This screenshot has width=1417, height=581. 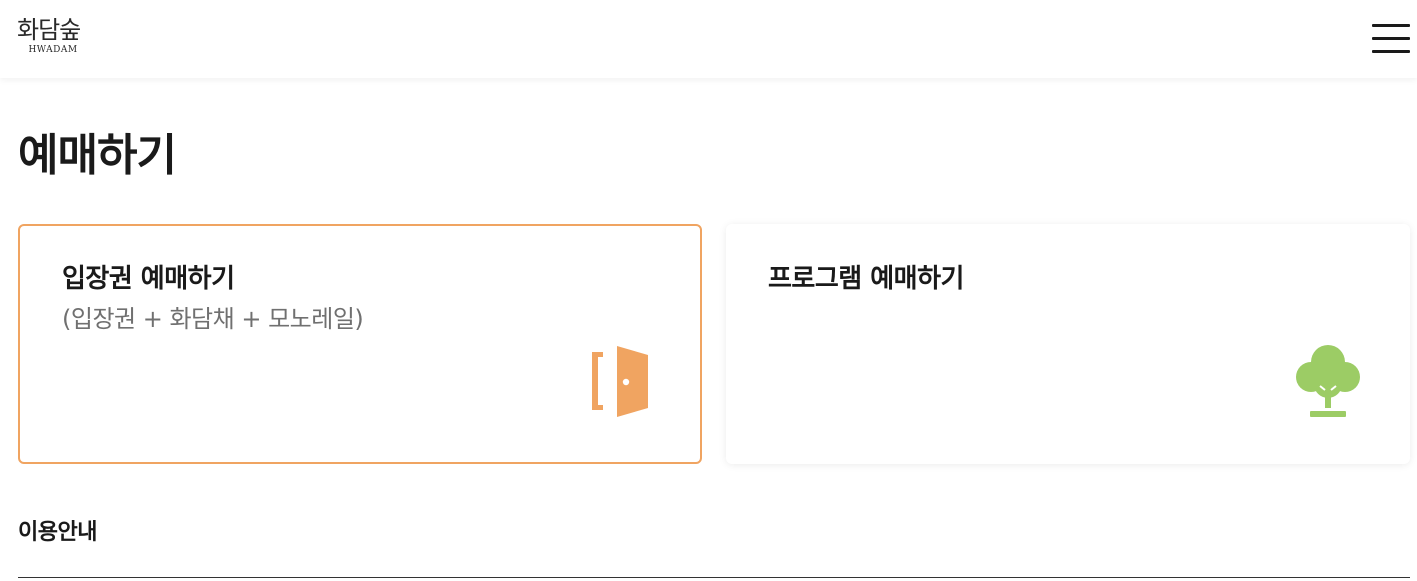 I want to click on tree-icon, so click(x=1328, y=381).